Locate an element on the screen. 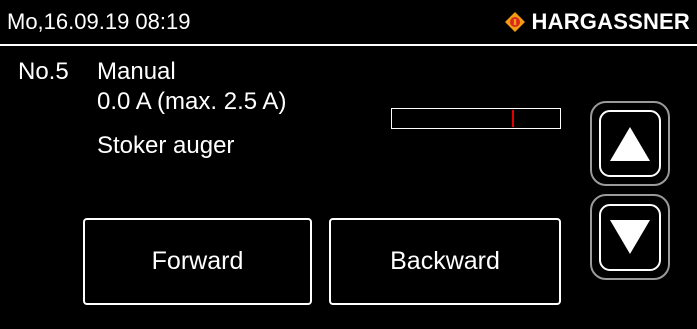 The image size is (697, 329). brand-name: HARGASSNER is located at coordinates (610, 21).